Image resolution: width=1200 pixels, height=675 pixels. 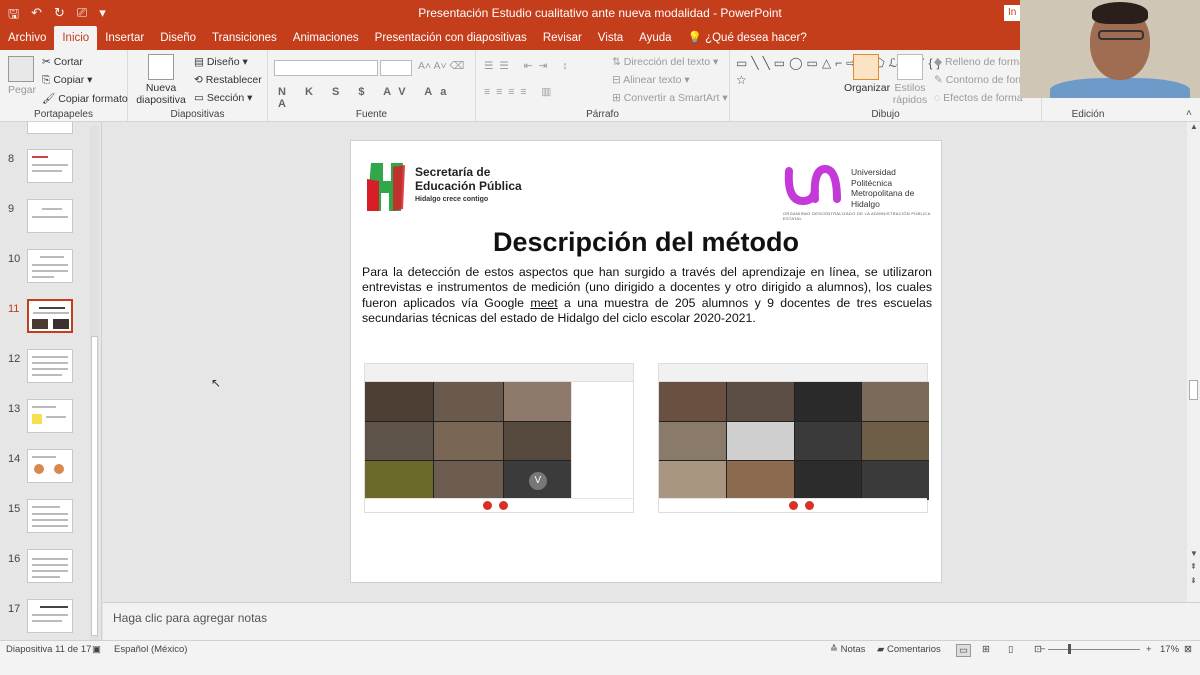 I want to click on quick-styles-button: Estilos rápidos, so click(x=910, y=80).